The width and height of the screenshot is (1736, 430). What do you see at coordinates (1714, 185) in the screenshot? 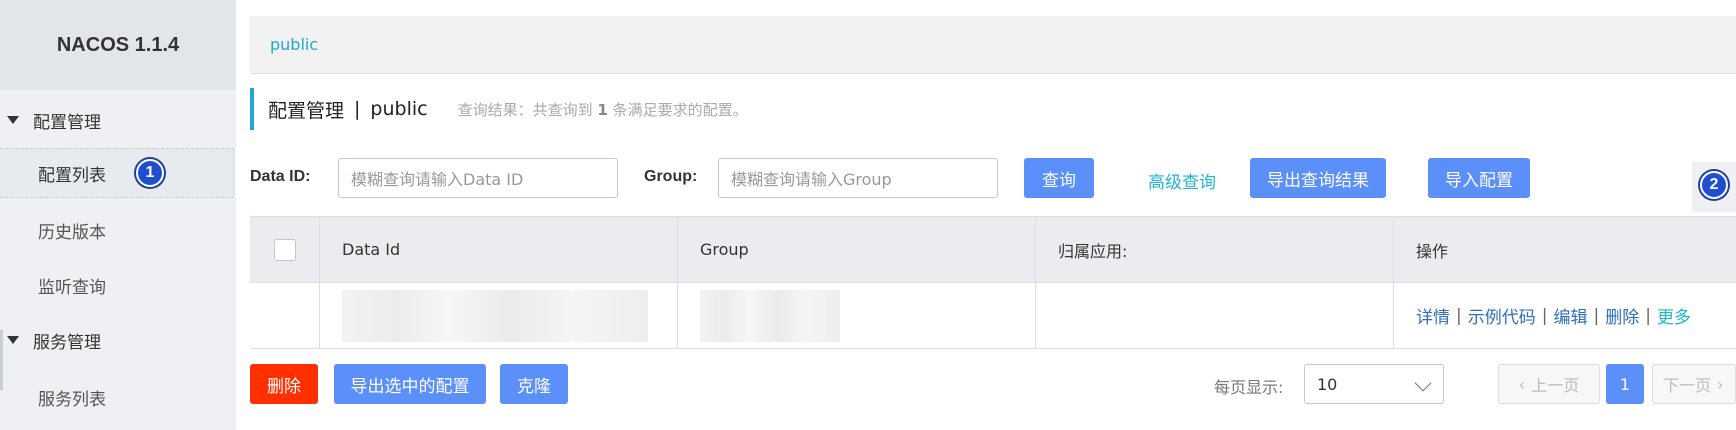
I see `annotation-badge-2: 2` at bounding box center [1714, 185].